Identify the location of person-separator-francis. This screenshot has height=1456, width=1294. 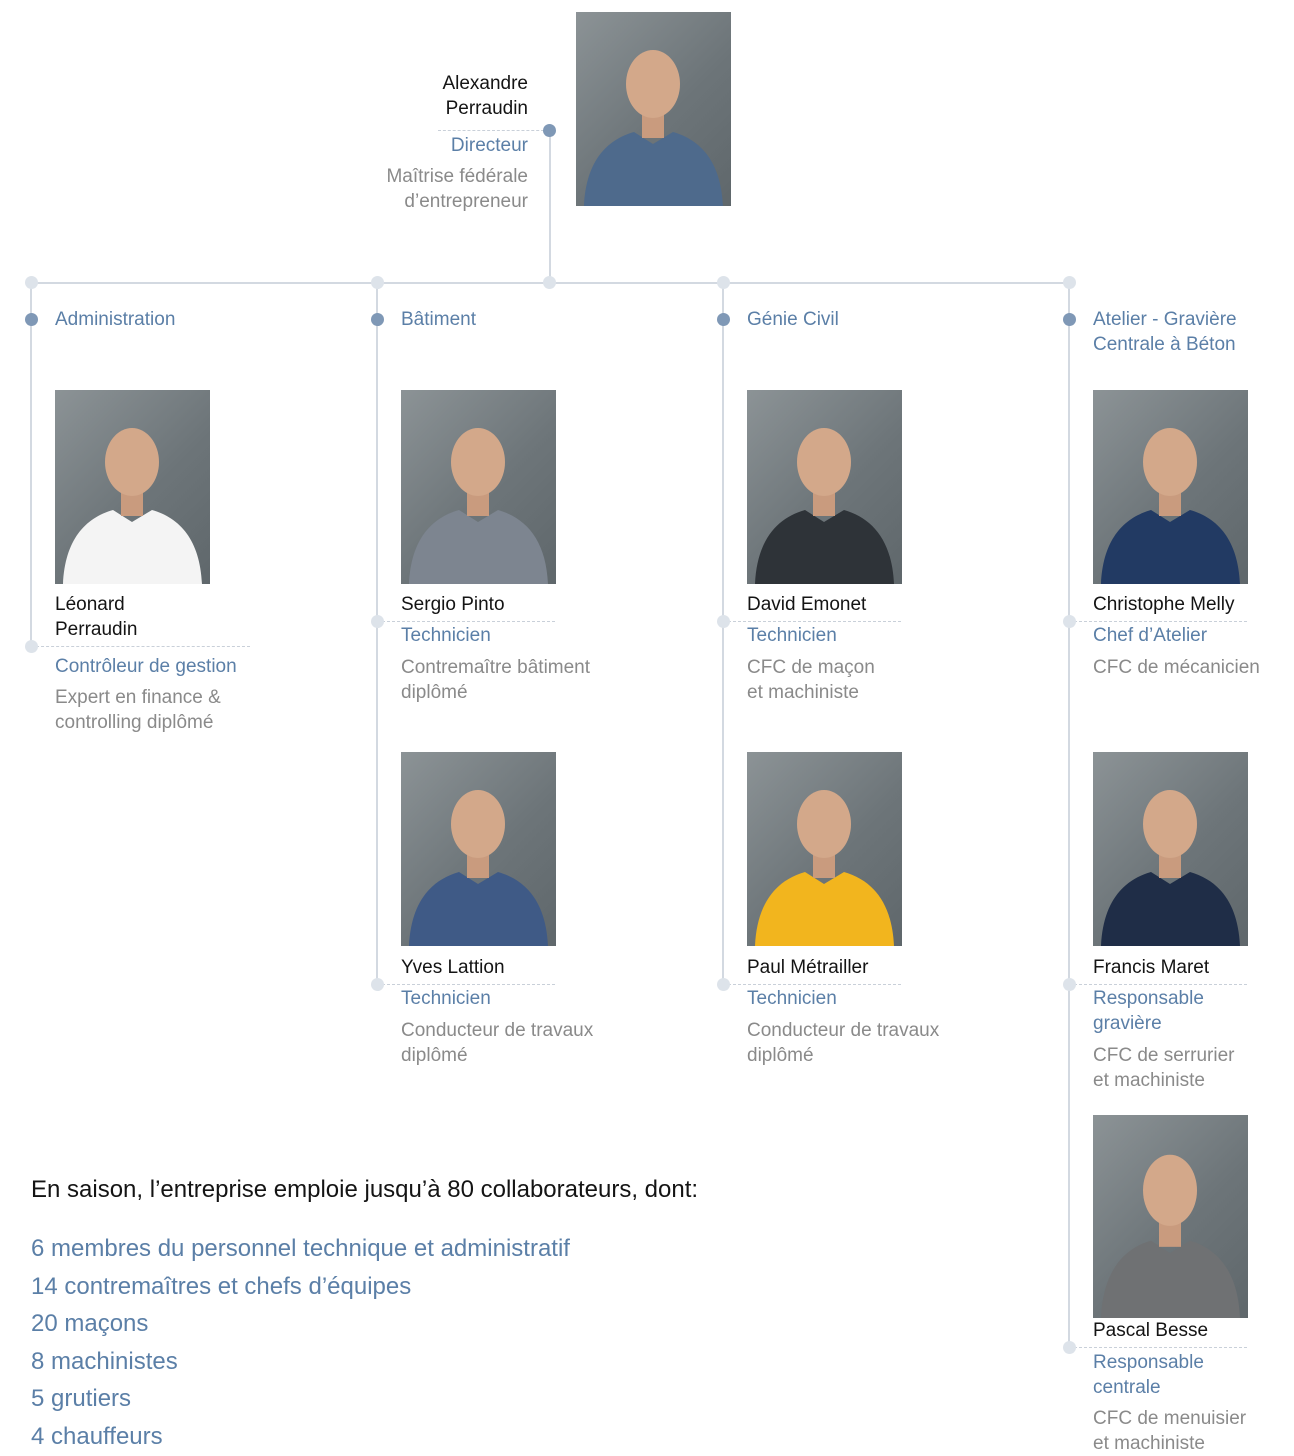
(1158, 984).